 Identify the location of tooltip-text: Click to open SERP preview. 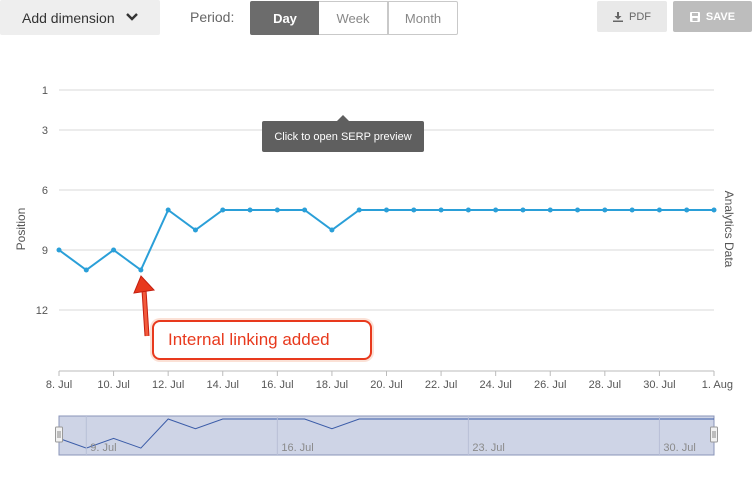
(343, 136).